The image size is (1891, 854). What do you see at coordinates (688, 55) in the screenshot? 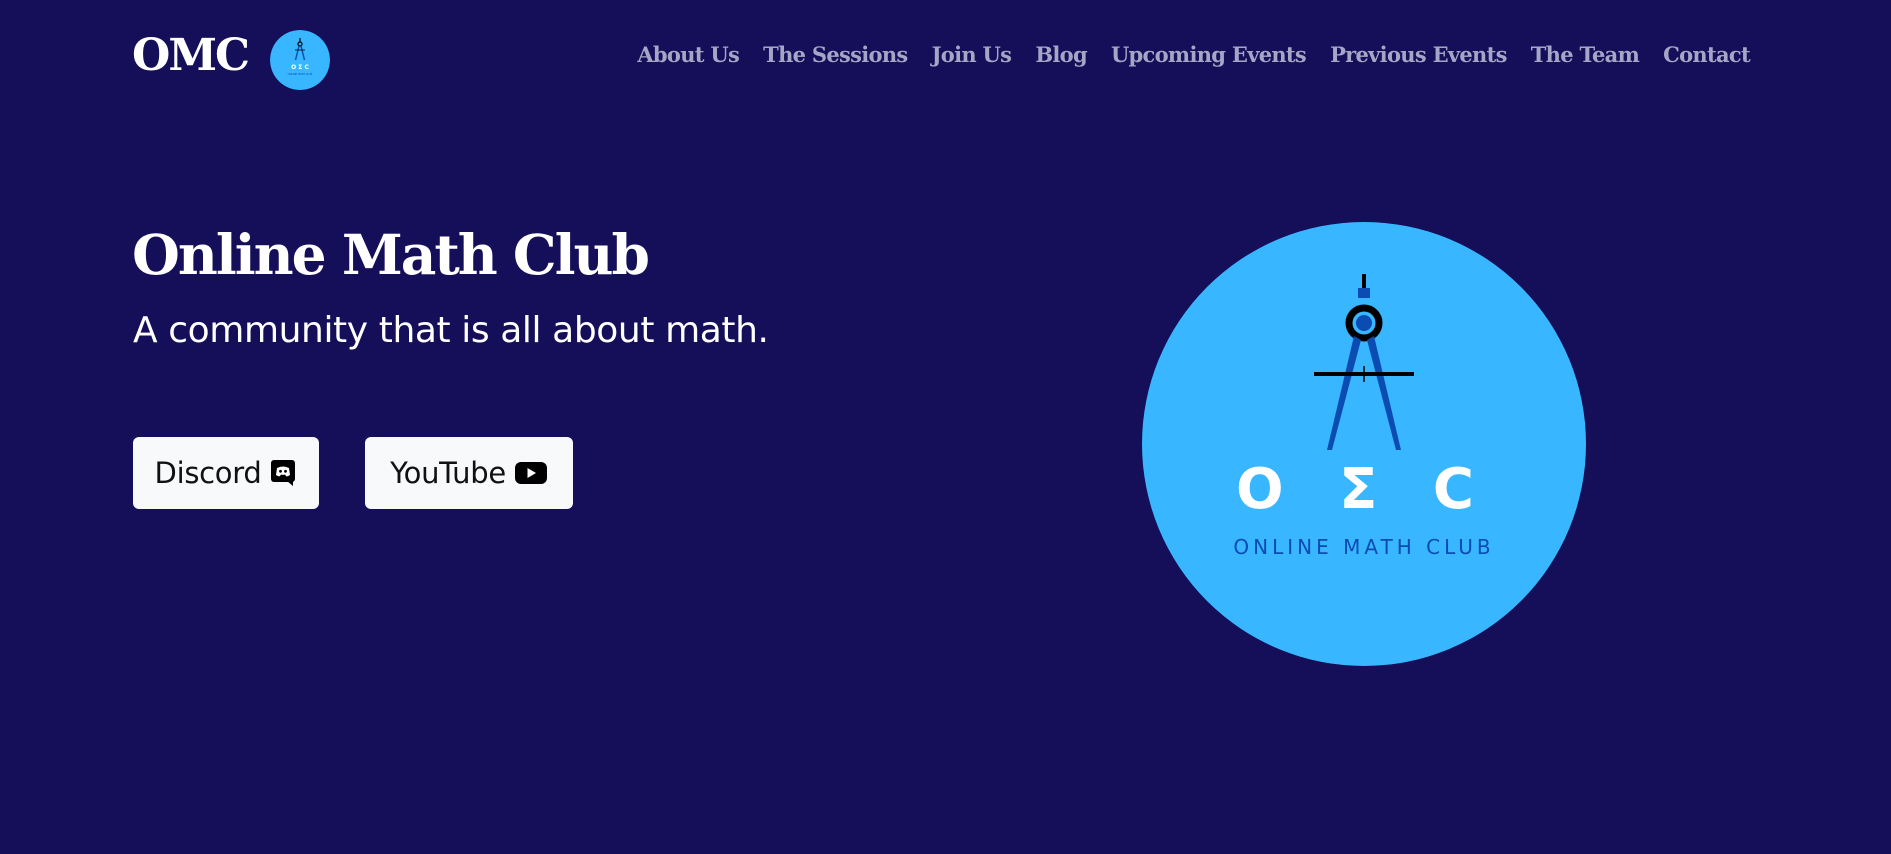
I see `nav-item-about-us: About Us` at bounding box center [688, 55].